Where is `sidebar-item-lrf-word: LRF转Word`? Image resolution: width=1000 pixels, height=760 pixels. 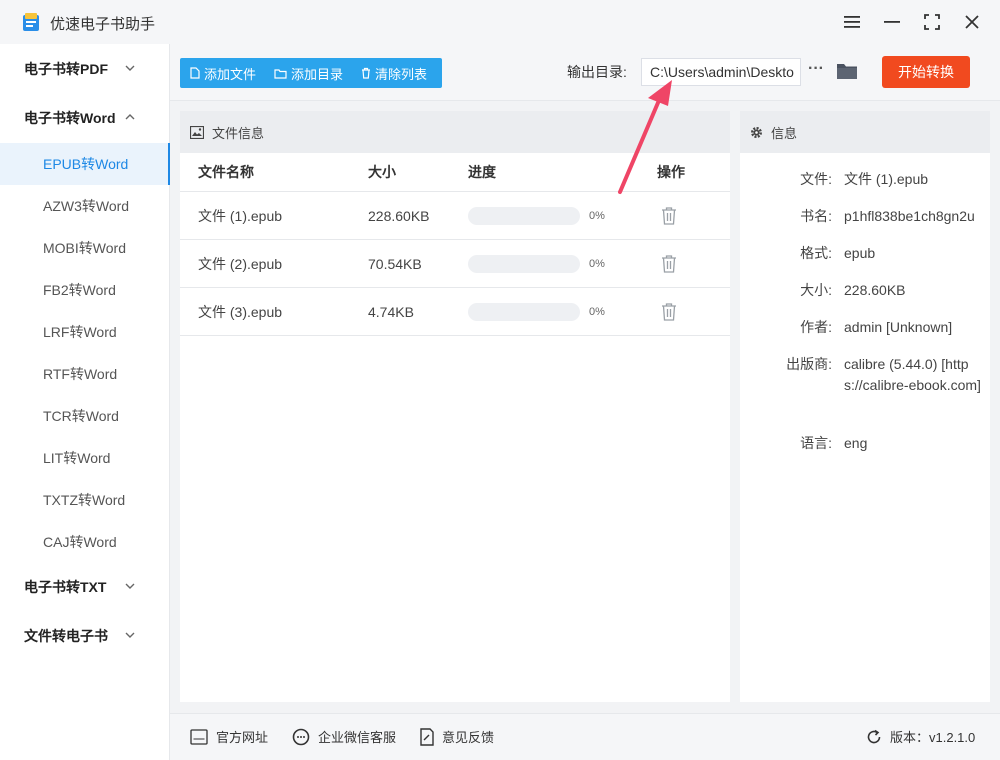 sidebar-item-lrf-word: LRF转Word is located at coordinates (85, 332).